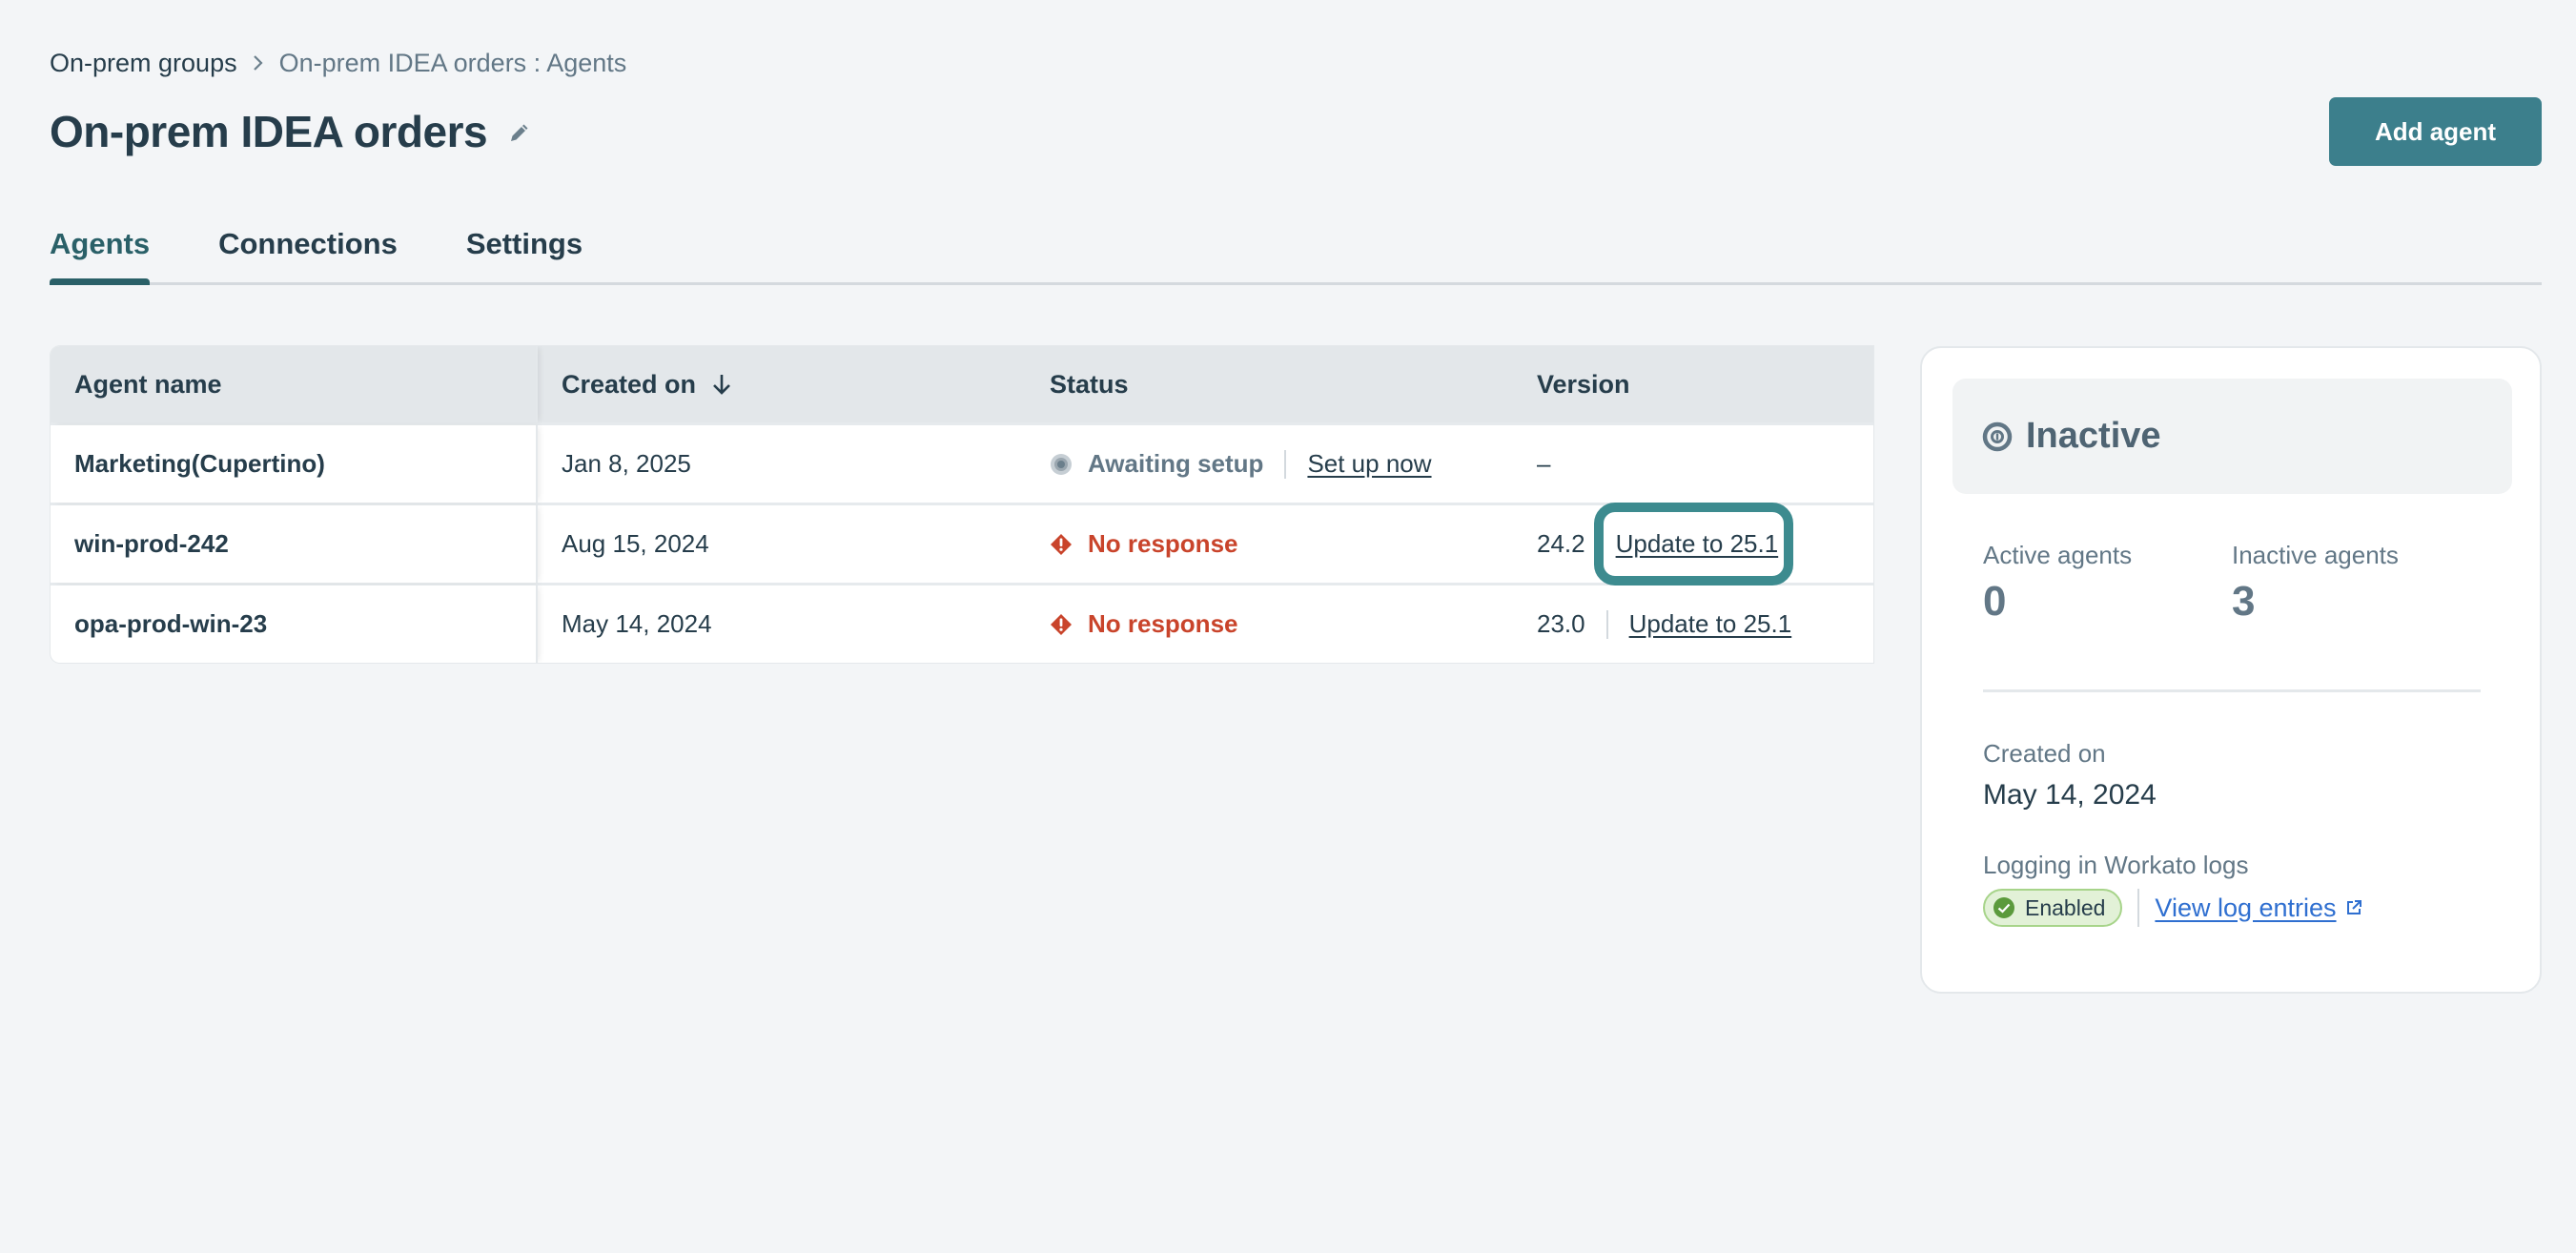 Image resolution: width=2576 pixels, height=1253 pixels. Describe the element at coordinates (1544, 463) in the screenshot. I see `version-value: –` at that location.